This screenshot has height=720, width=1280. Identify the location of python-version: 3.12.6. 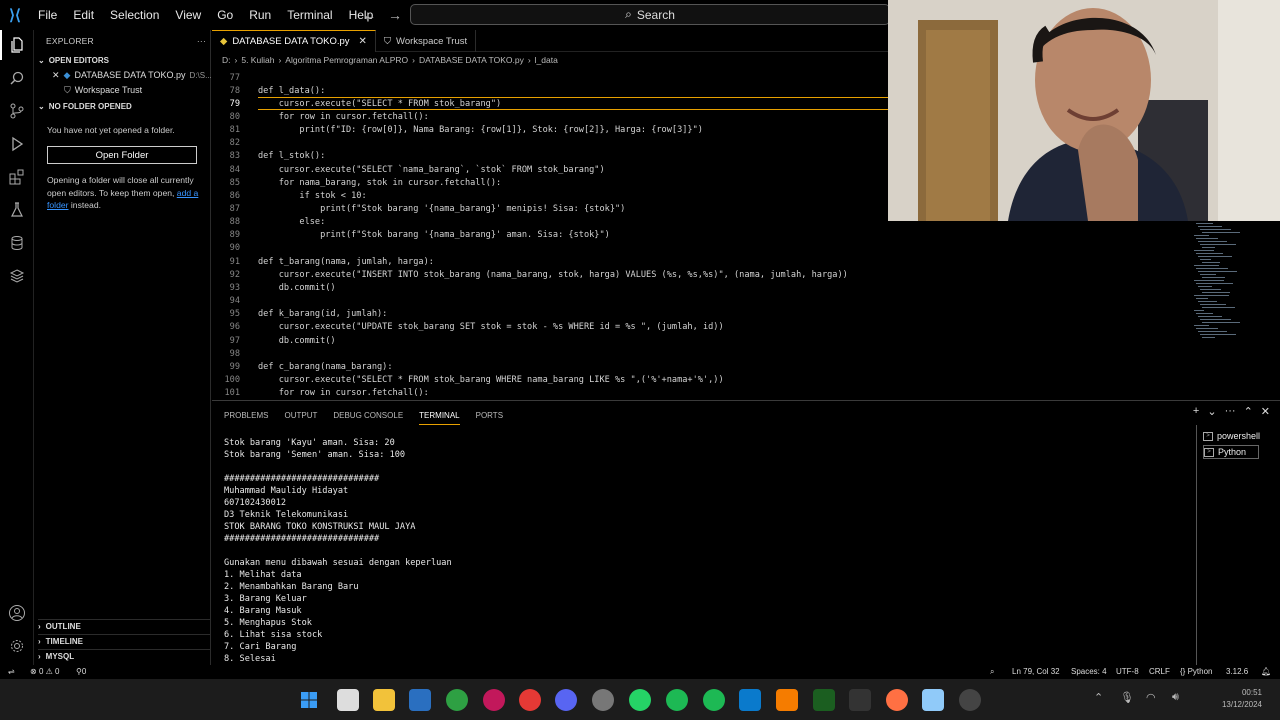
(1237, 672).